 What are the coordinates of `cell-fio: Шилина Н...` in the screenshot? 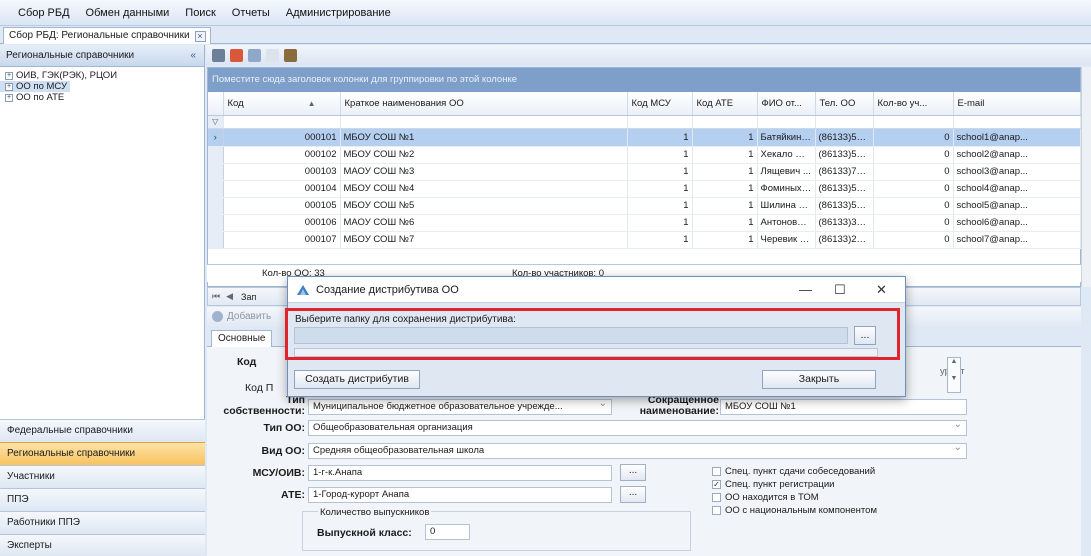 It's located at (786, 206).